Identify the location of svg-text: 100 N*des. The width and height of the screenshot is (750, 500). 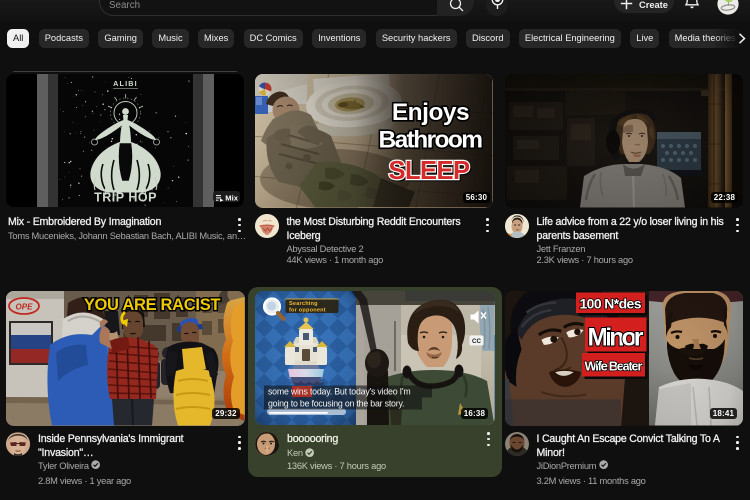
(610, 304).